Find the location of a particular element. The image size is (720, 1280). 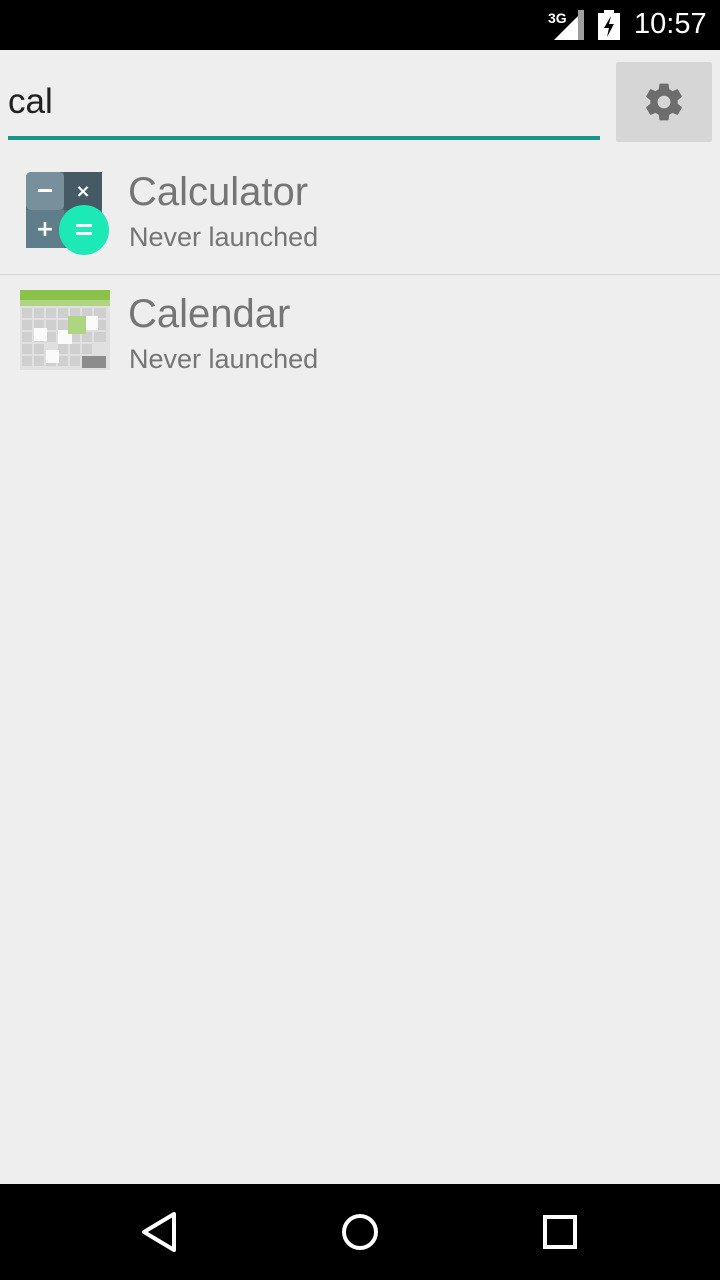

navigation-bar is located at coordinates (360, 1232).